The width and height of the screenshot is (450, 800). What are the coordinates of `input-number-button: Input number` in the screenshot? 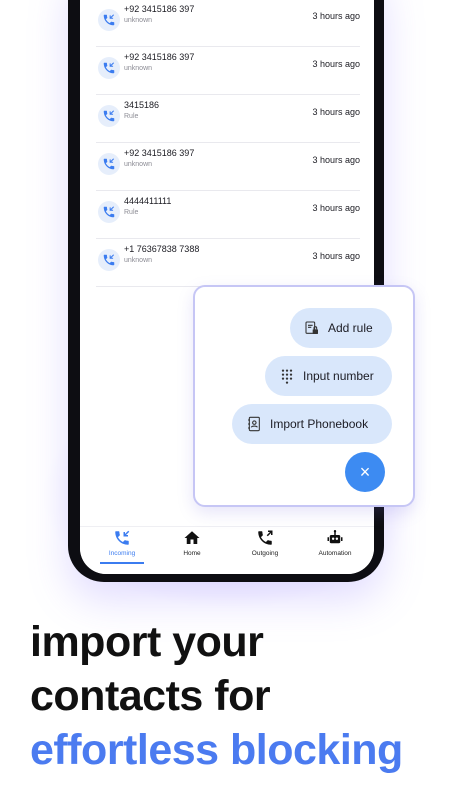 It's located at (328, 376).